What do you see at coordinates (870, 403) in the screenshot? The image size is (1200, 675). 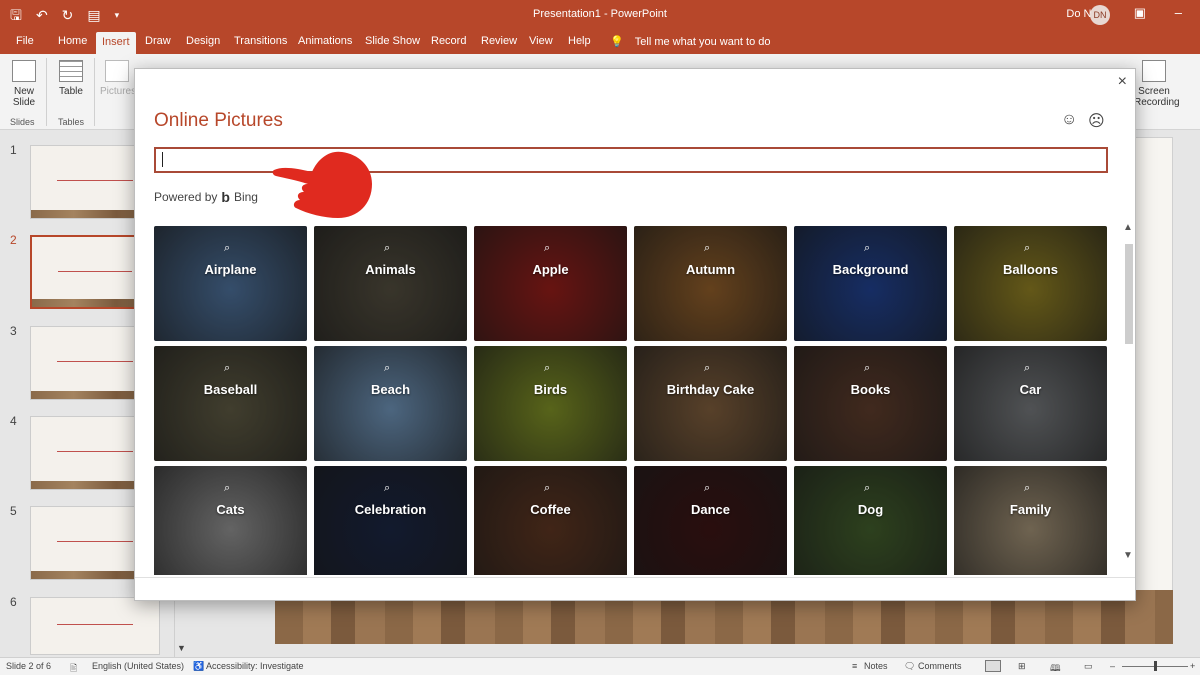 I see `category-tile-books: ⌕ Books` at bounding box center [870, 403].